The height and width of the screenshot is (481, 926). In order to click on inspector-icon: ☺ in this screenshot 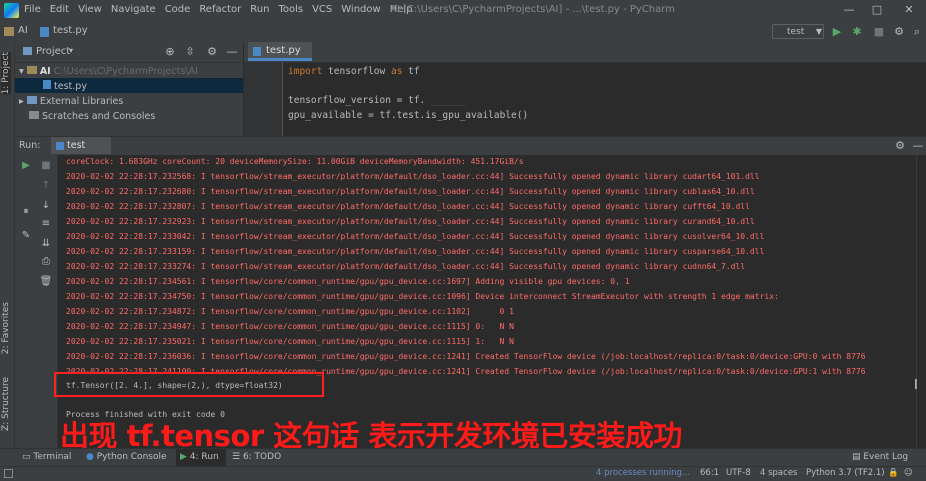, I will do `click(908, 473)`.